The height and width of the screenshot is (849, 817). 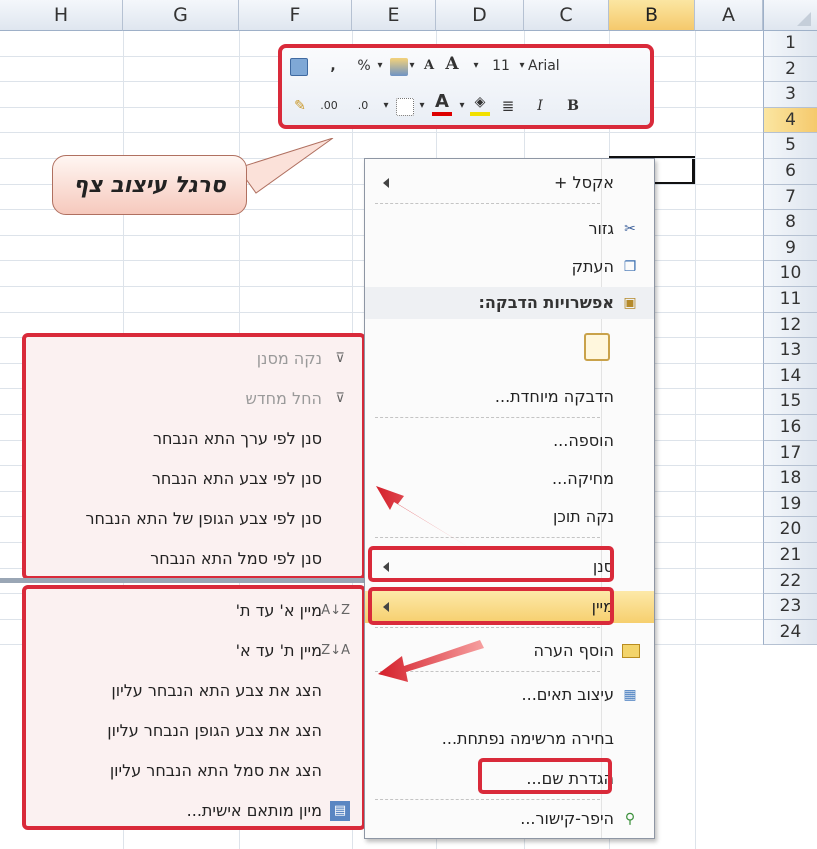 What do you see at coordinates (431, 661) in the screenshot?
I see `arrow-to-sort-submenu` at bounding box center [431, 661].